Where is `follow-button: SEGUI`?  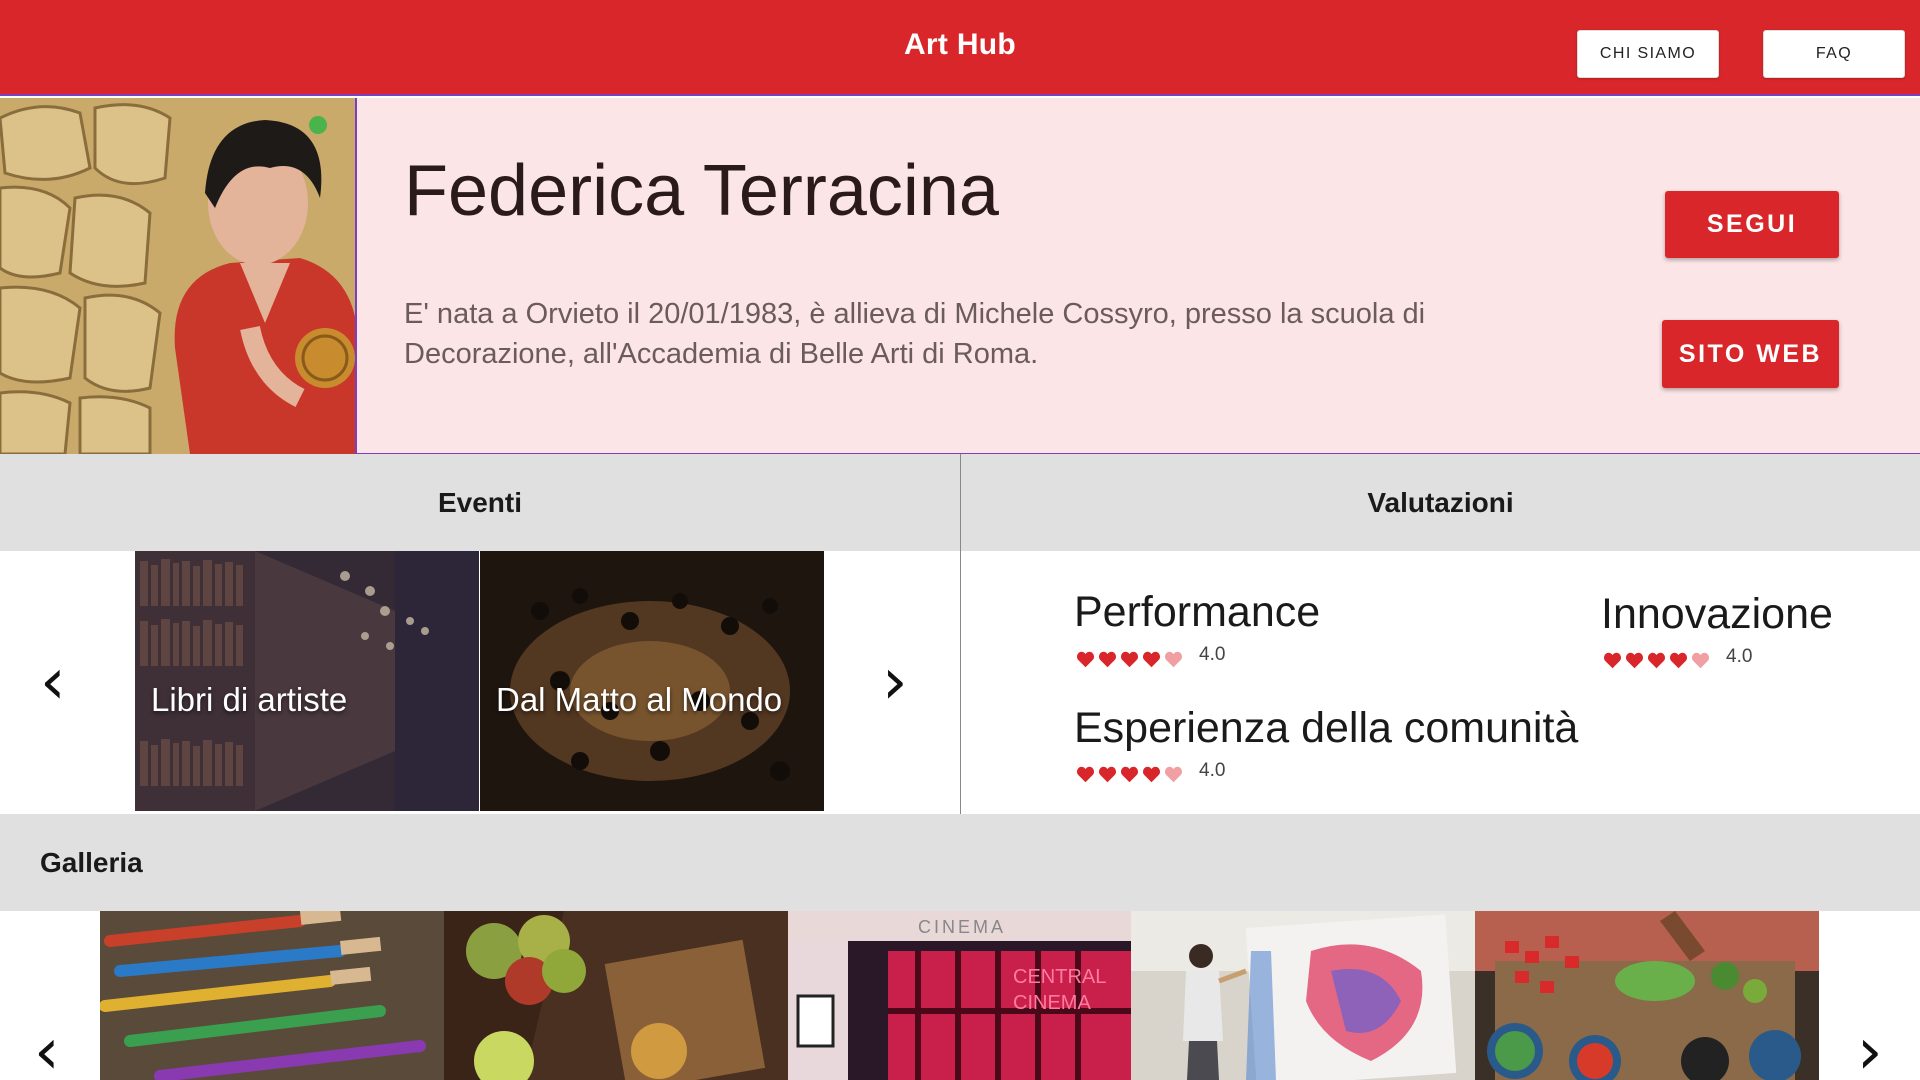
follow-button: SEGUI is located at coordinates (1752, 224).